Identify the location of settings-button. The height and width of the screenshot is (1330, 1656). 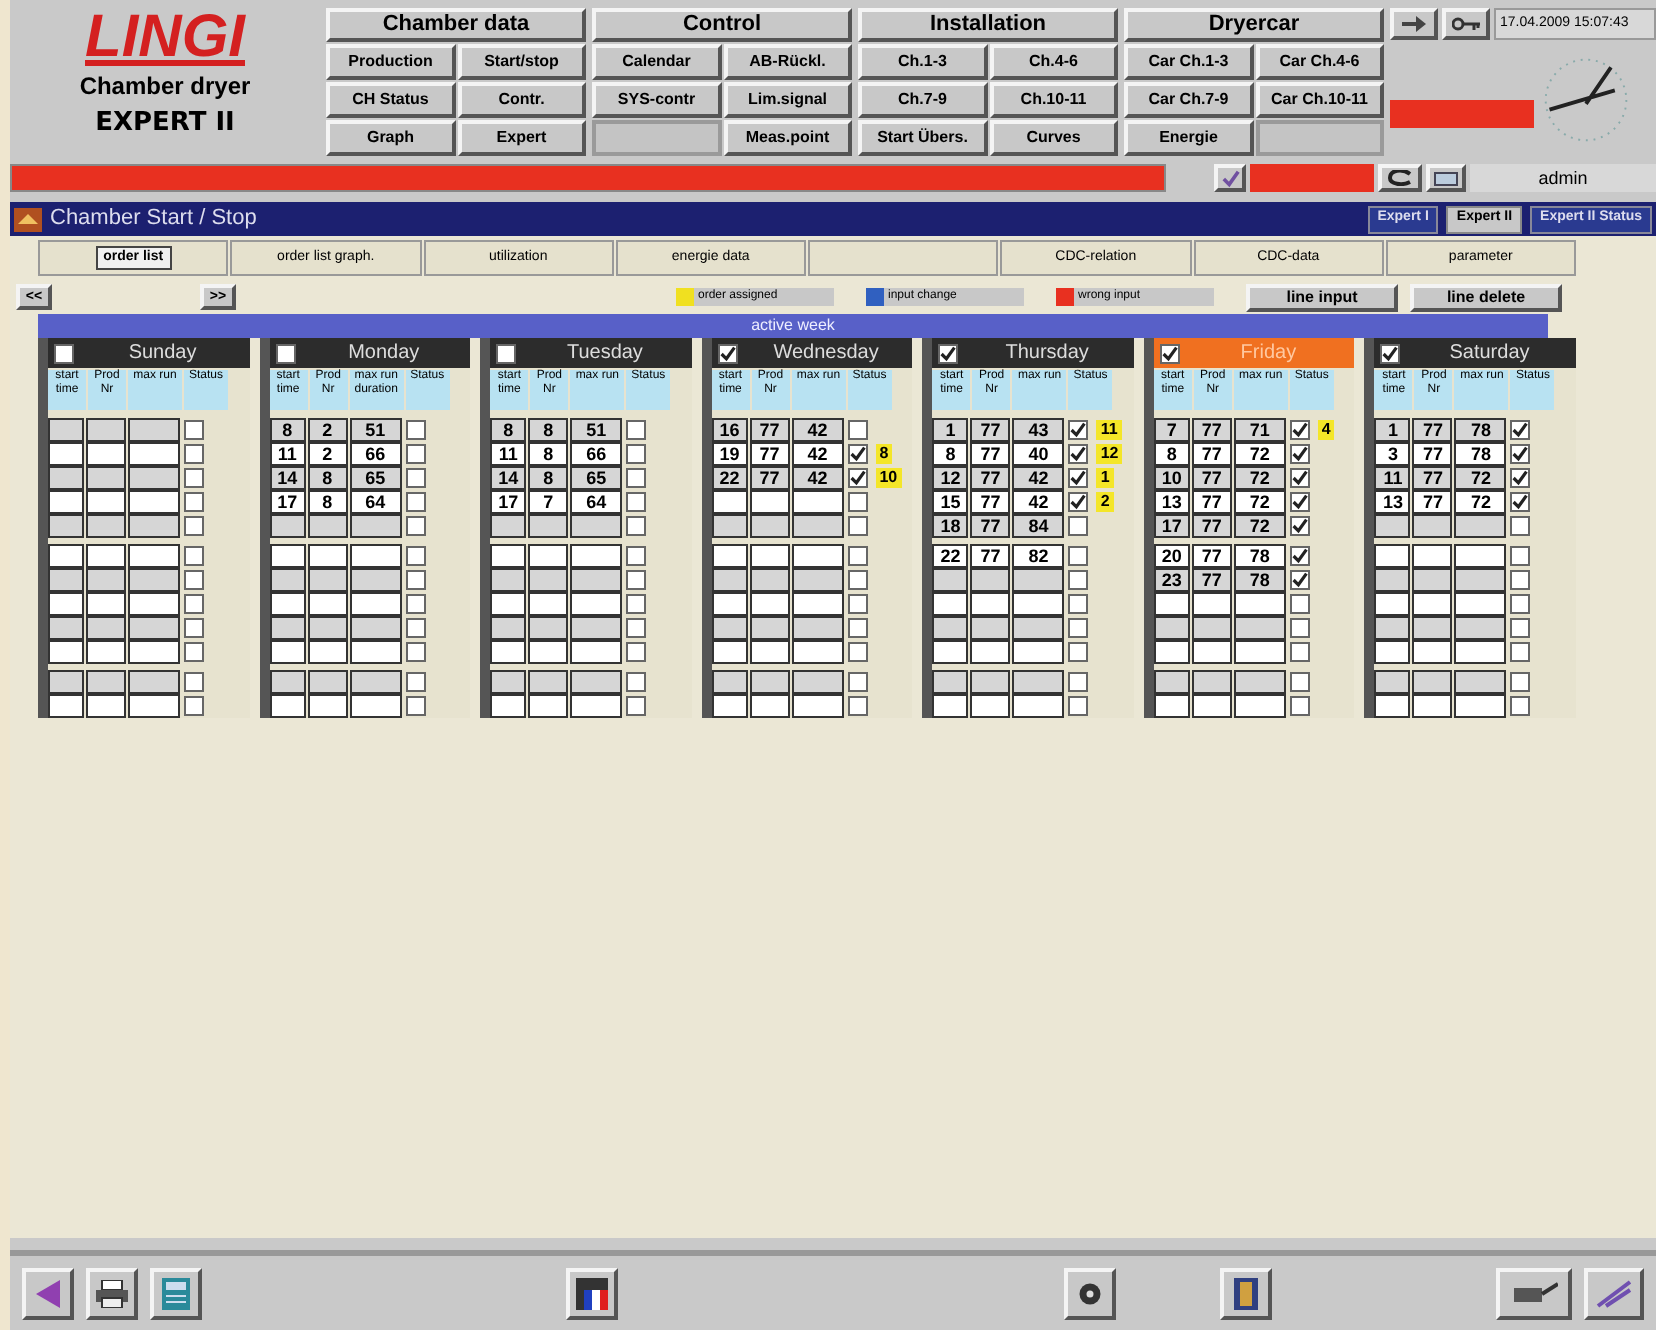
(1090, 1293).